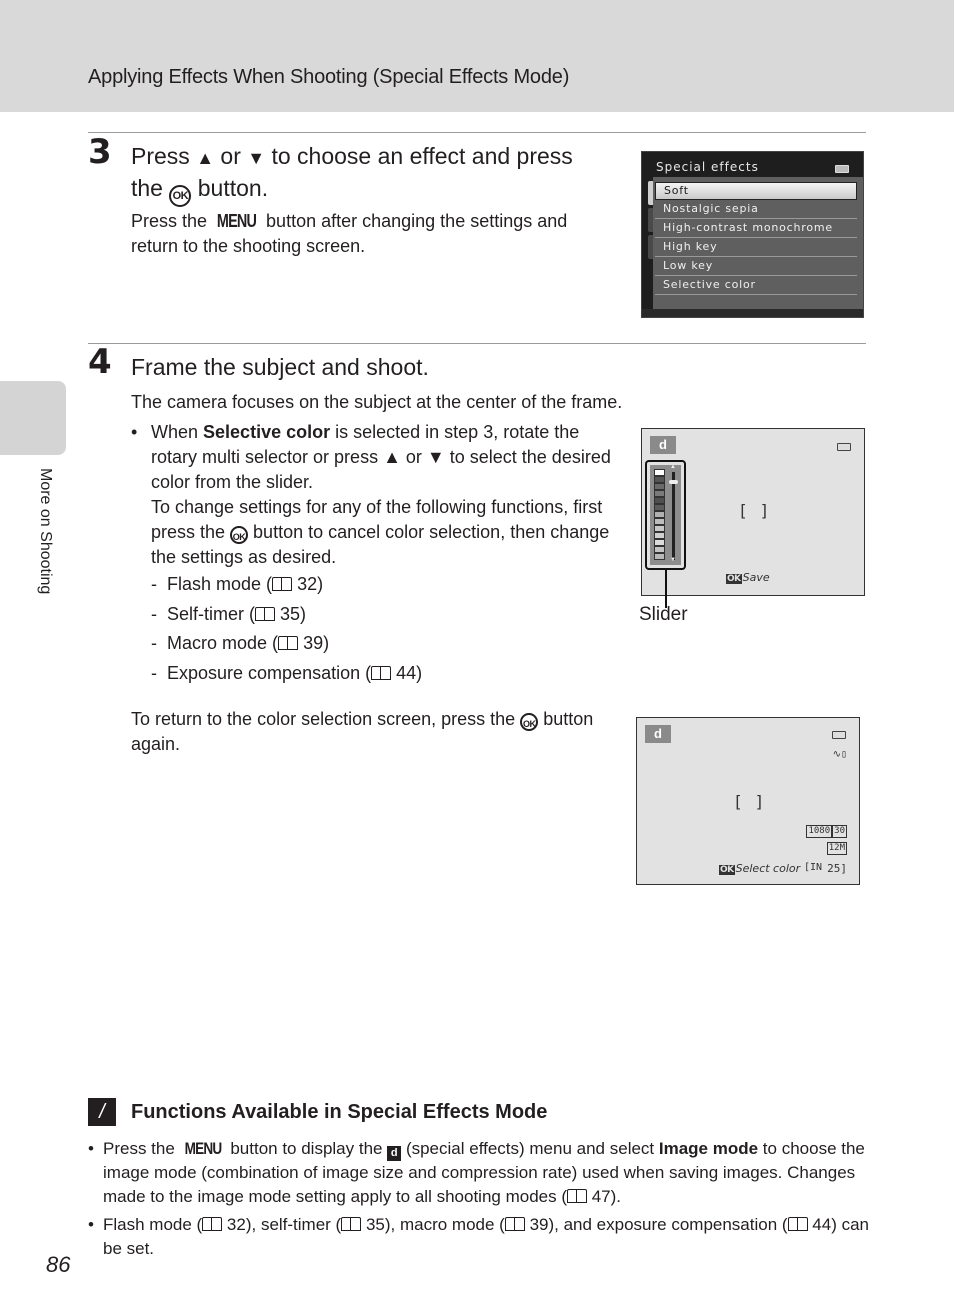 The image size is (954, 1314). I want to click on menu-tabs, so click(650, 221).